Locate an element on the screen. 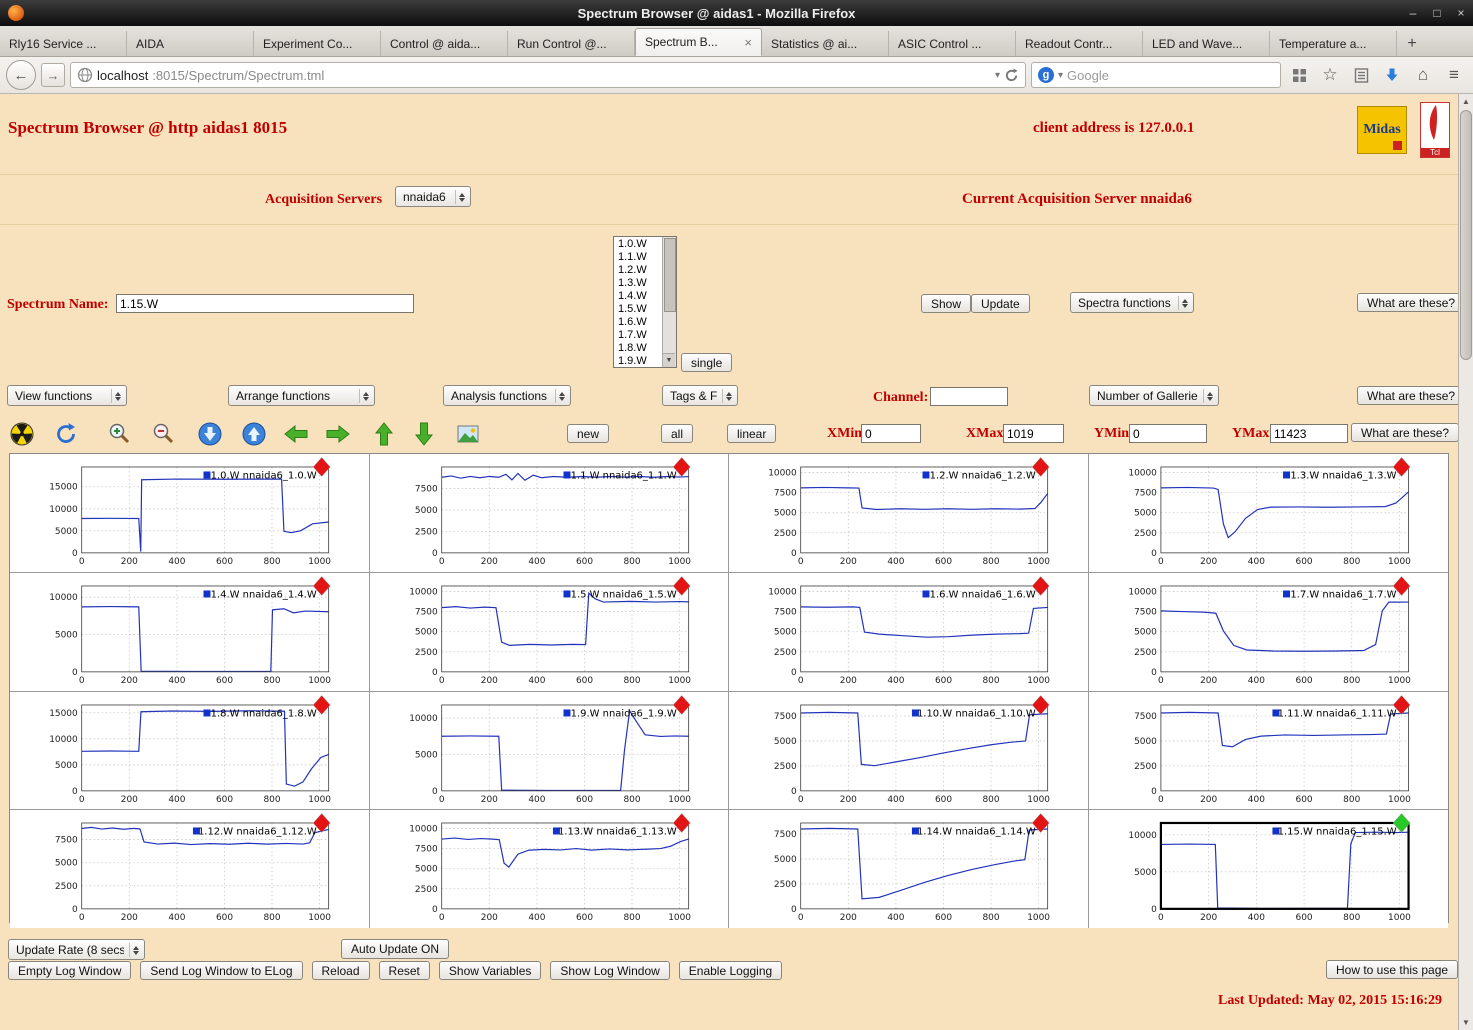 Image resolution: width=1473 pixels, height=1030 pixels. zoom-in-icon is located at coordinates (119, 433).